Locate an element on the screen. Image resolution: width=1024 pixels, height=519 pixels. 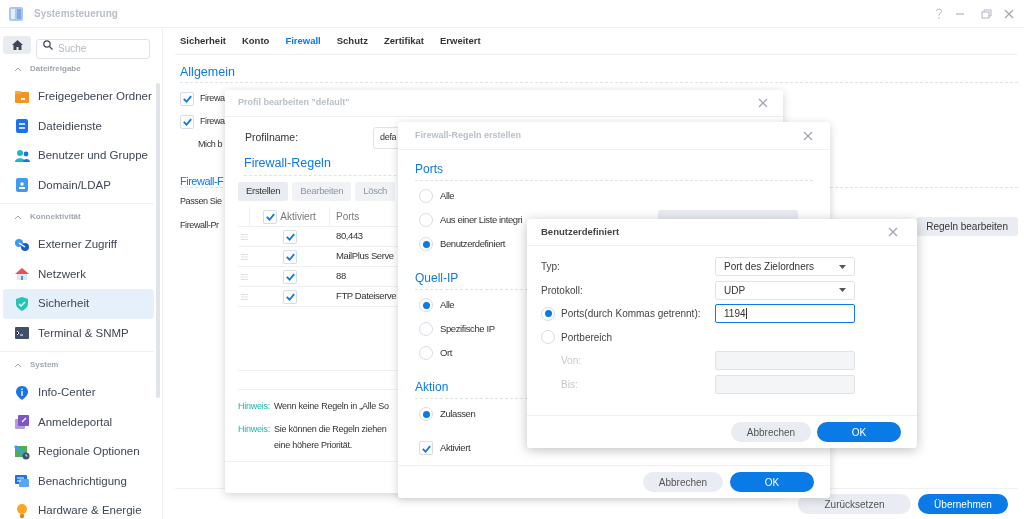
edit-rules-button: Regeln bearbeiten is located at coordinates (967, 226).